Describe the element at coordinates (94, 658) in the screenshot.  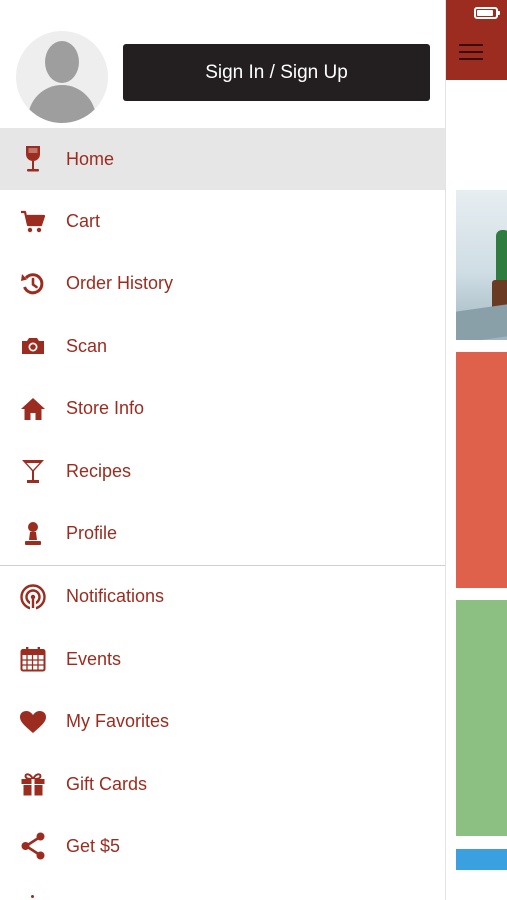
I see `menu-item-label: Events` at that location.